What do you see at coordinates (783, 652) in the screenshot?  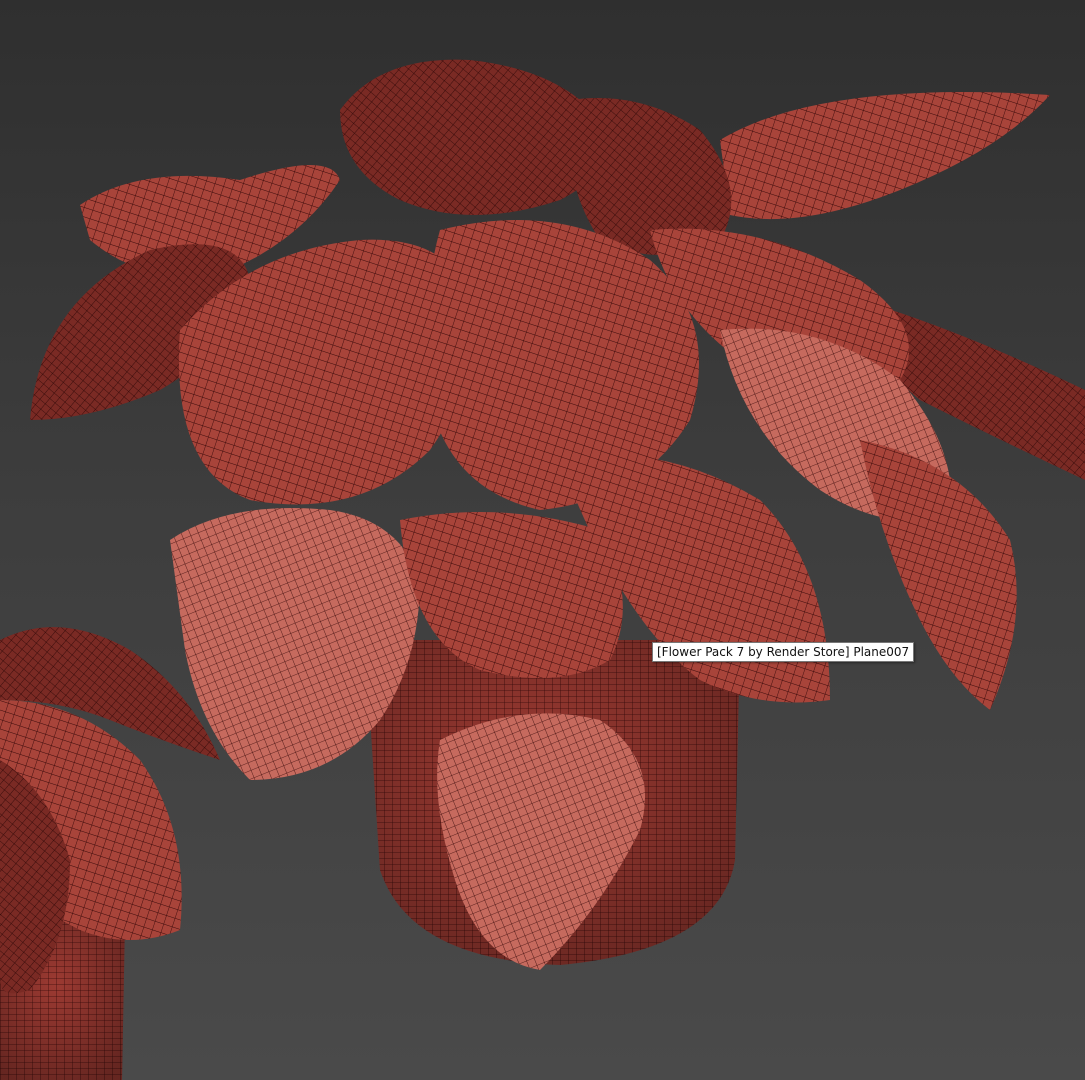 I see `object-name-tooltip: [Flower Pack 7 by Render Store] Plane007` at bounding box center [783, 652].